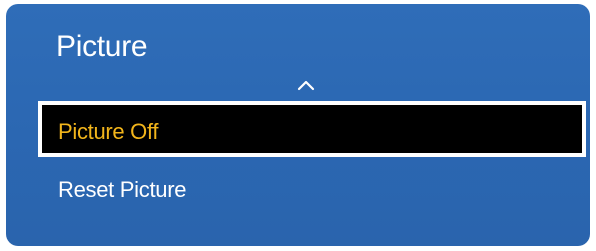 The image size is (596, 251). I want to click on menu-title: Picture, so click(102, 46).